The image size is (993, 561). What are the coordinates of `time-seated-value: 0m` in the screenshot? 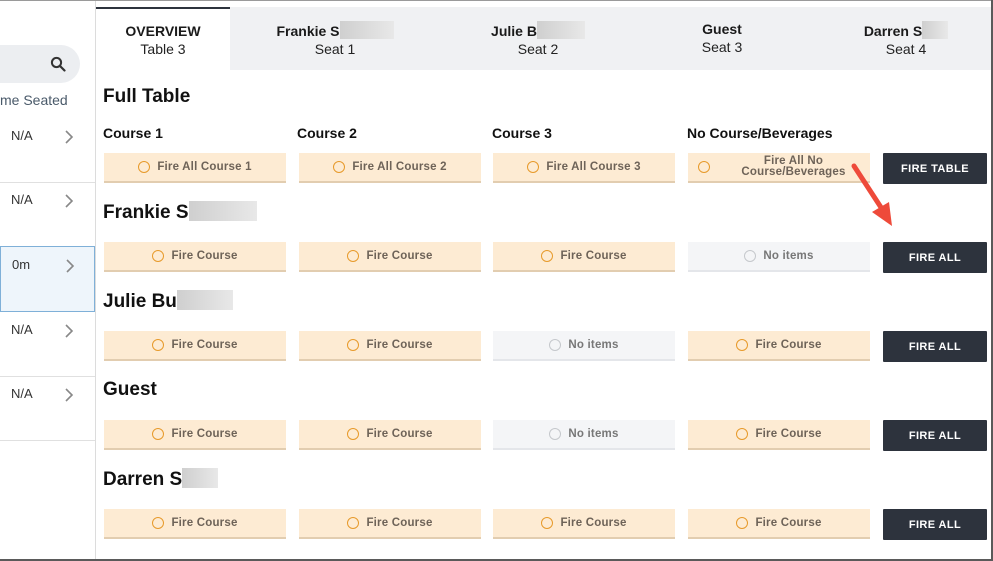 It's located at (21, 264).